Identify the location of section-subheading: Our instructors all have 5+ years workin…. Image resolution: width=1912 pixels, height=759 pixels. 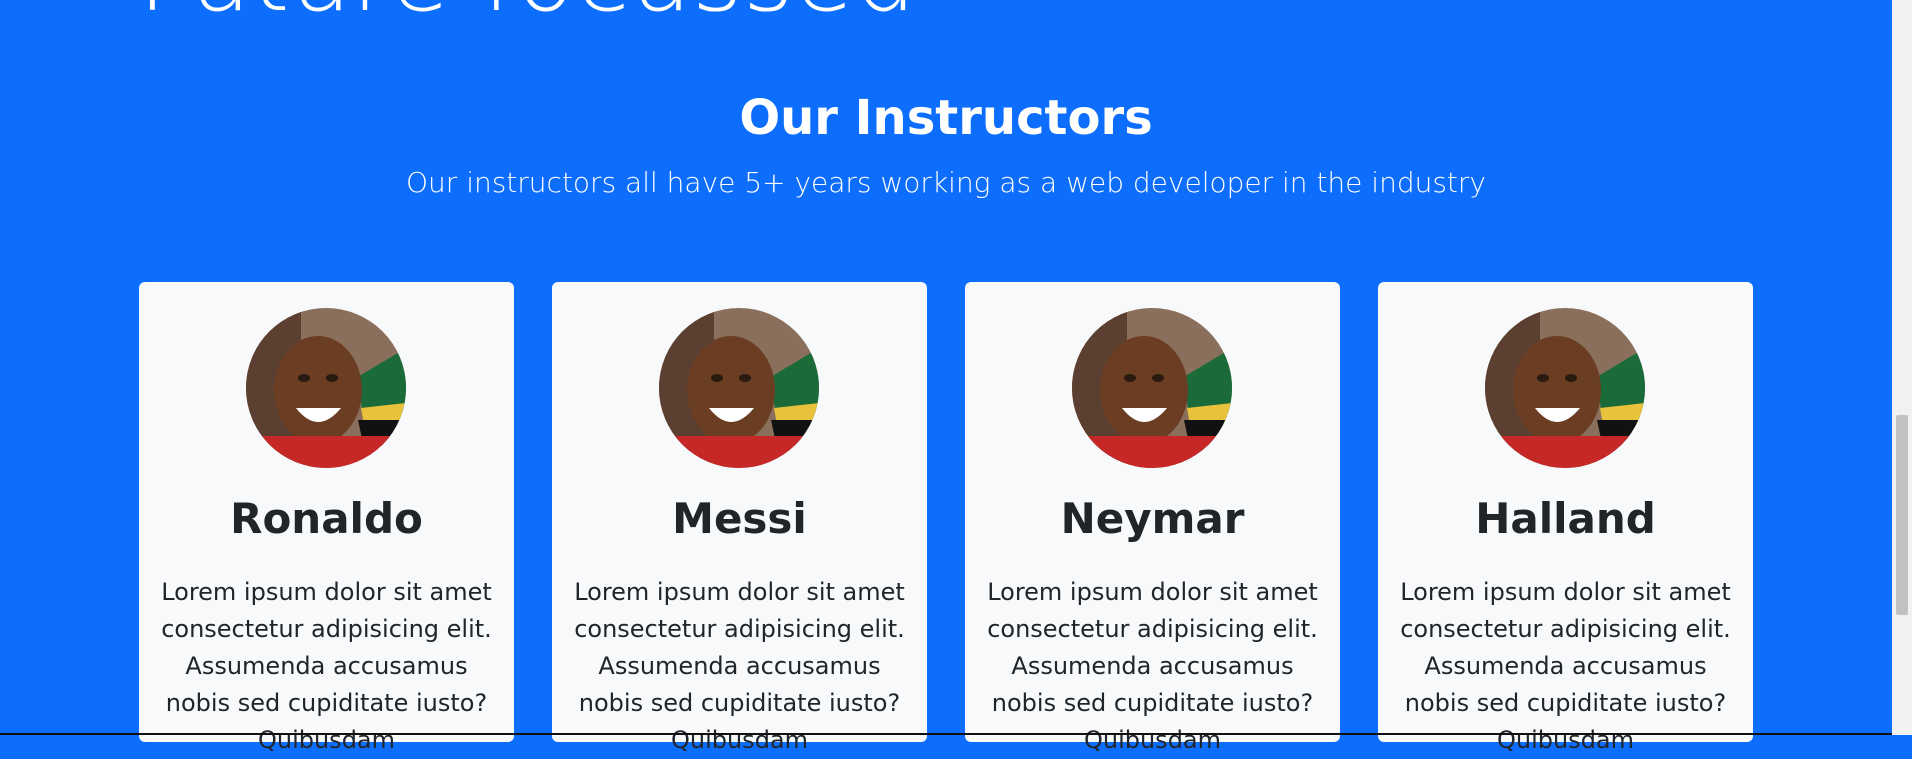
(946, 182).